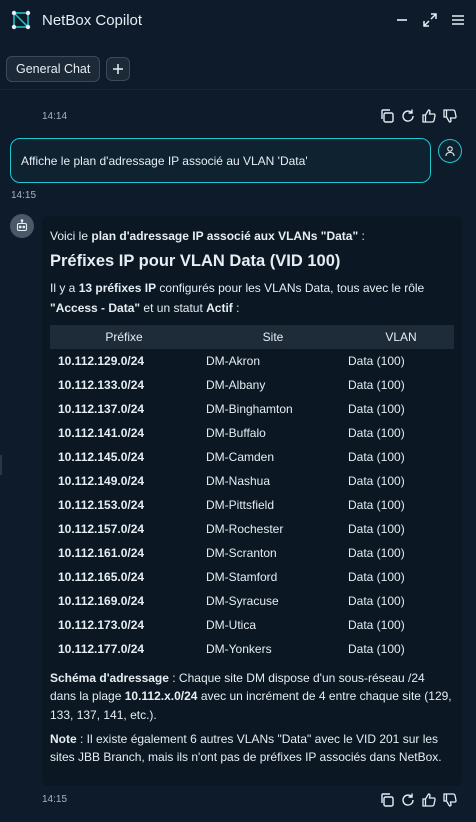 The height and width of the screenshot is (822, 476). Describe the element at coordinates (242, 577) in the screenshot. I see `site-cell: DM-Stamford` at that location.